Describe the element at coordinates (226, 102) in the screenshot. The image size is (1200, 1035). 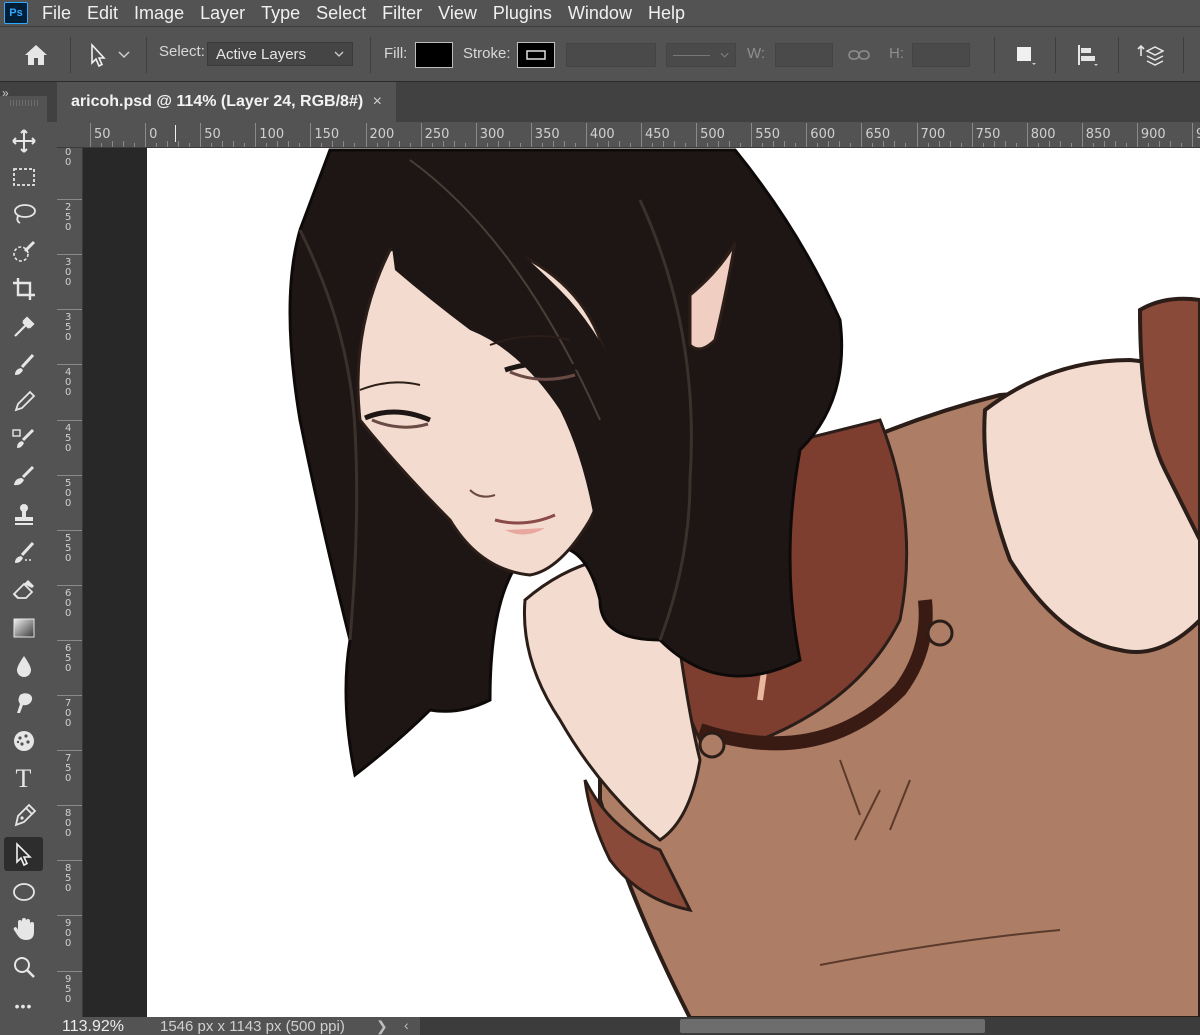
I see `document-tab: aricoh.psd @ 114% (Layer 24, RGB/8#) ×` at that location.